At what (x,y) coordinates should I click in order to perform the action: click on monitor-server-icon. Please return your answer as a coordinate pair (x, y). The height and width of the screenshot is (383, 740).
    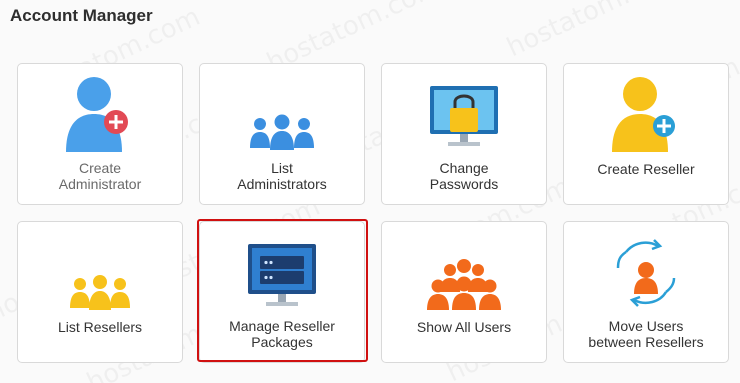
    Looking at the image, I should click on (282, 270).